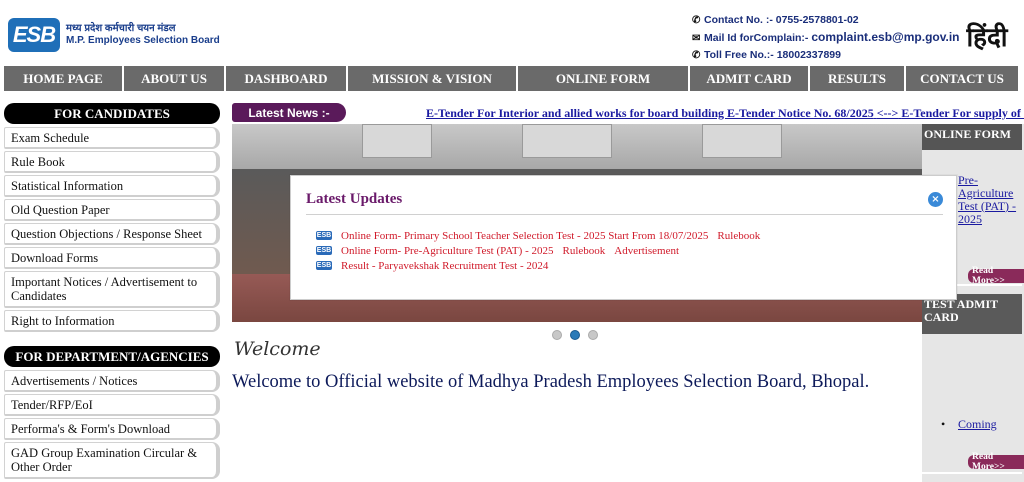 The height and width of the screenshot is (482, 1024). Describe the element at coordinates (112, 321) in the screenshot. I see `sidebar-item: Right to Information` at that location.